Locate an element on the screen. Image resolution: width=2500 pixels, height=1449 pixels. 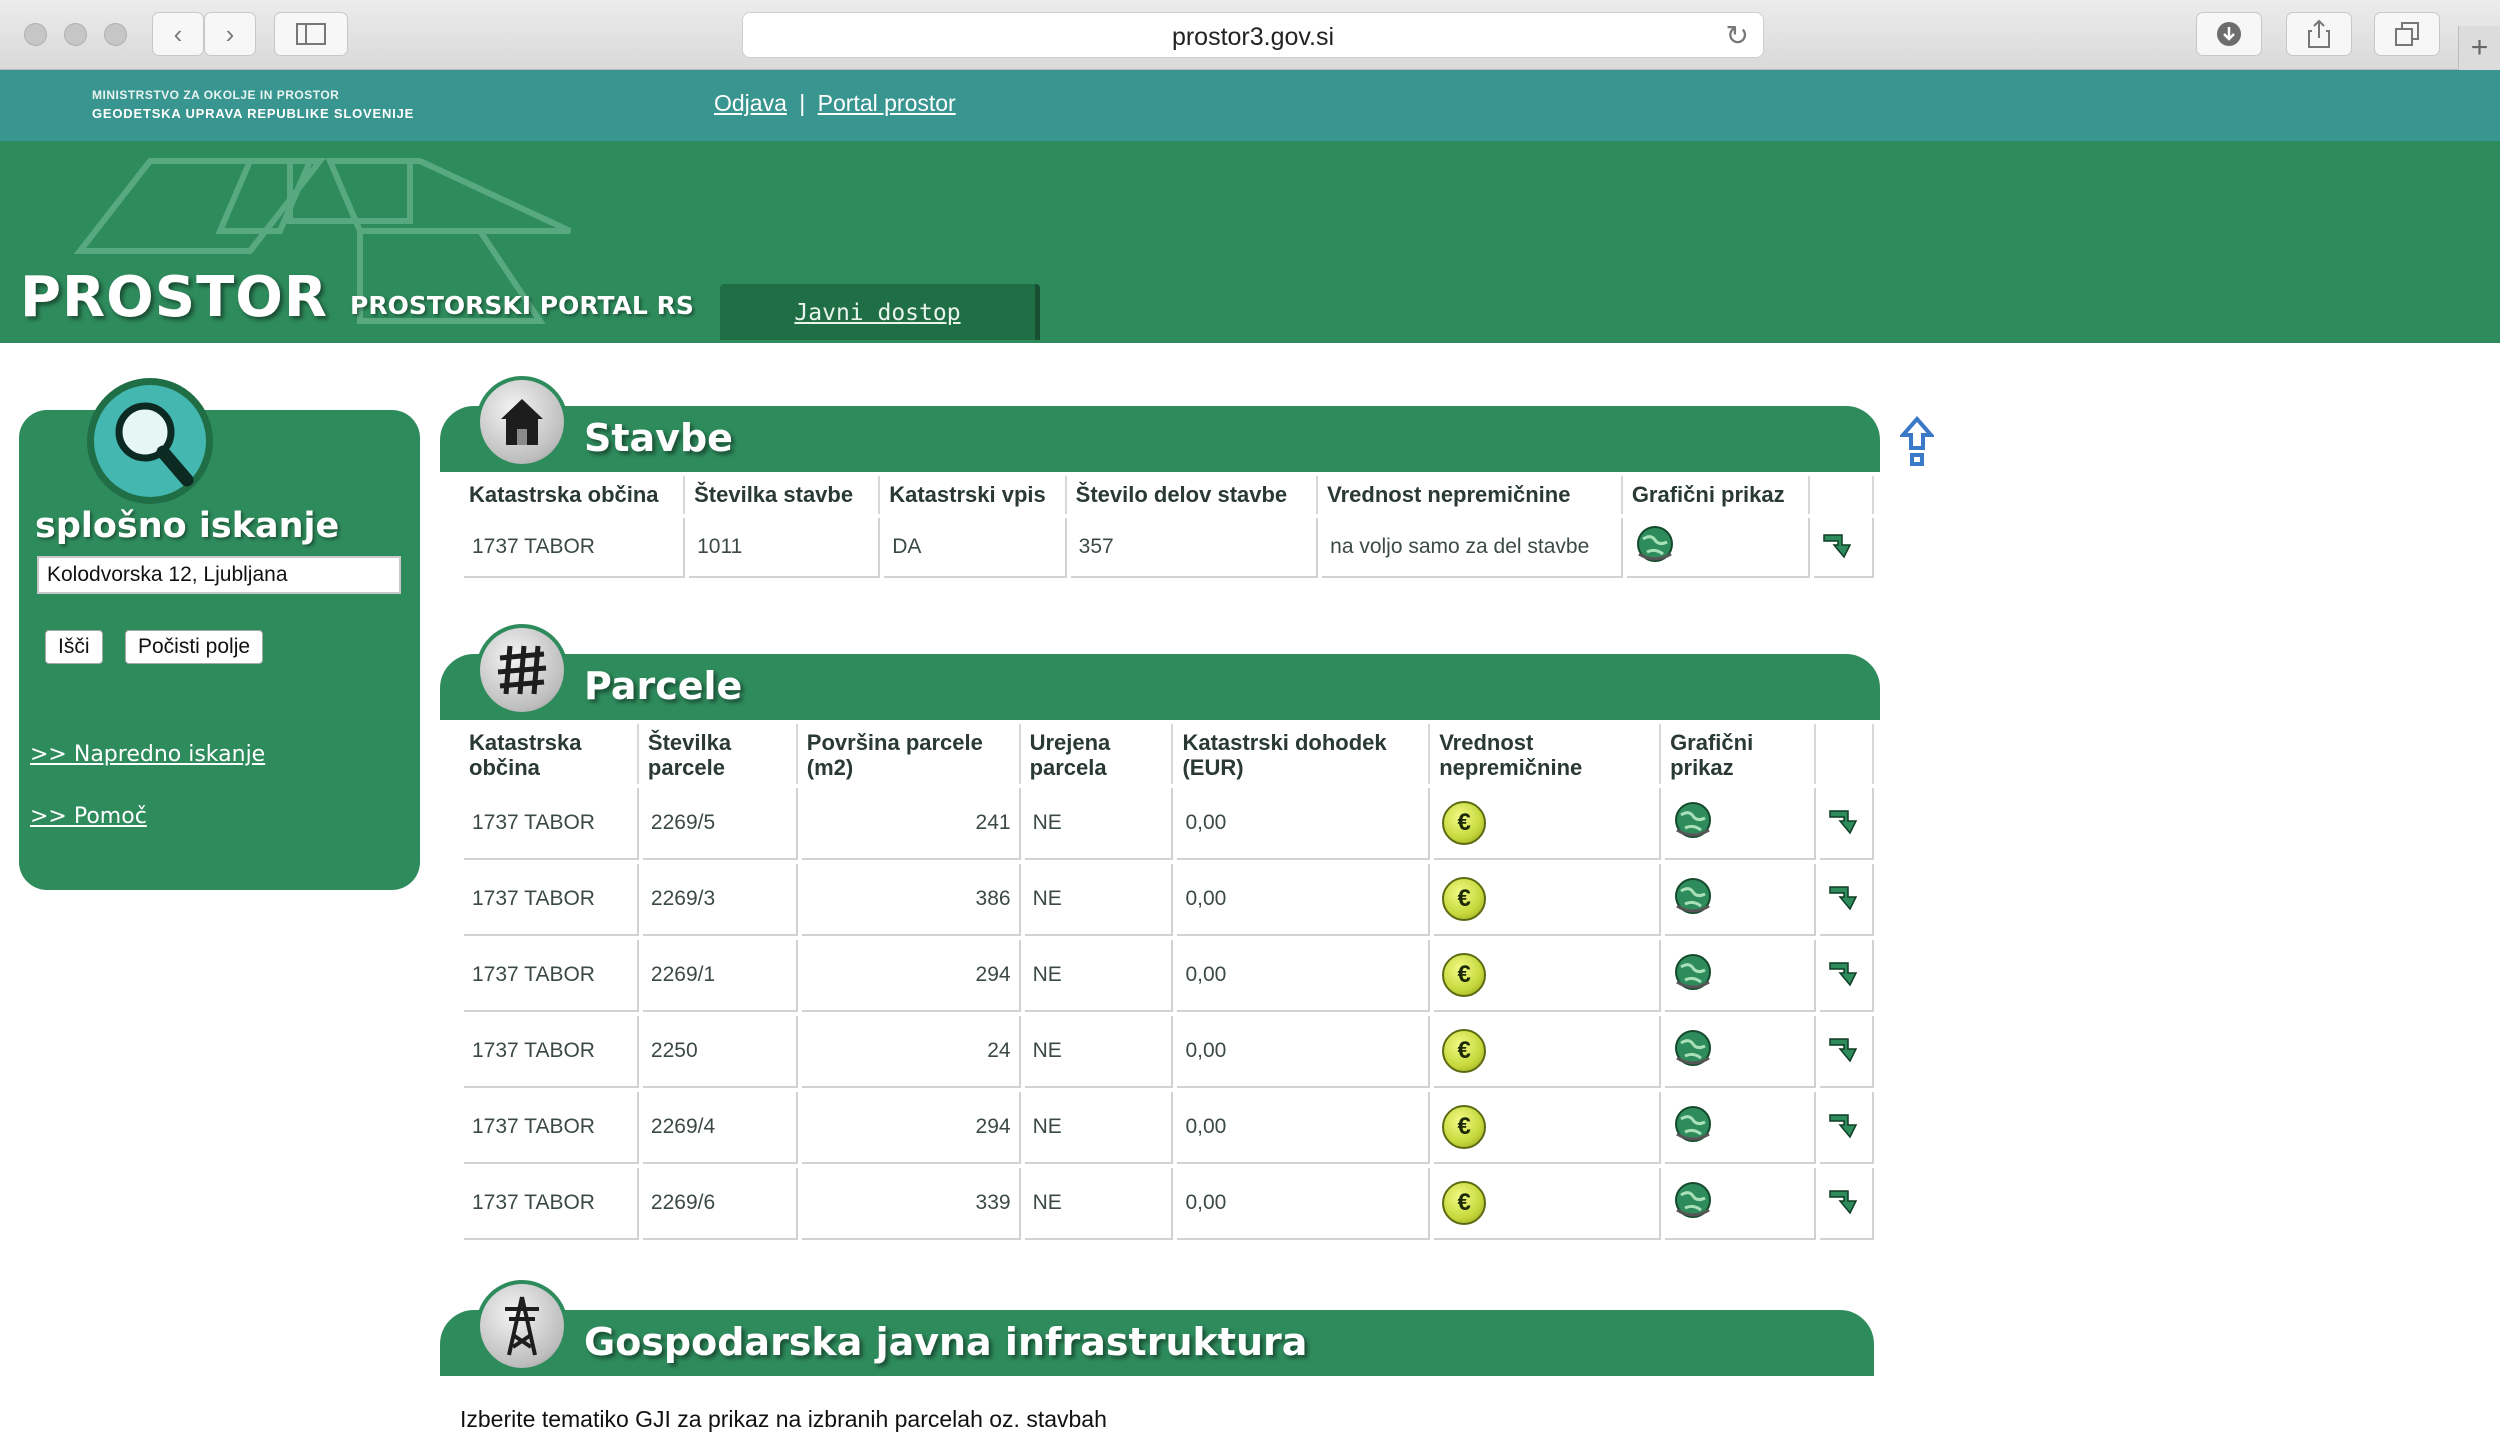
stevilka-parcele-cell: 2269/1 is located at coordinates (720, 976).